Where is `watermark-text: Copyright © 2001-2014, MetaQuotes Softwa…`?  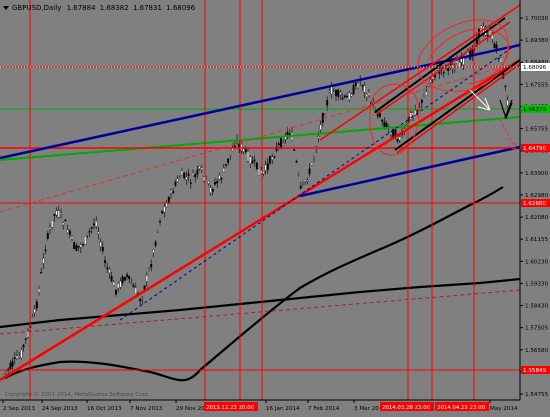 watermark-text: Copyright © 2001-2014, MetaQuotes Softwa… is located at coordinates (77, 394).